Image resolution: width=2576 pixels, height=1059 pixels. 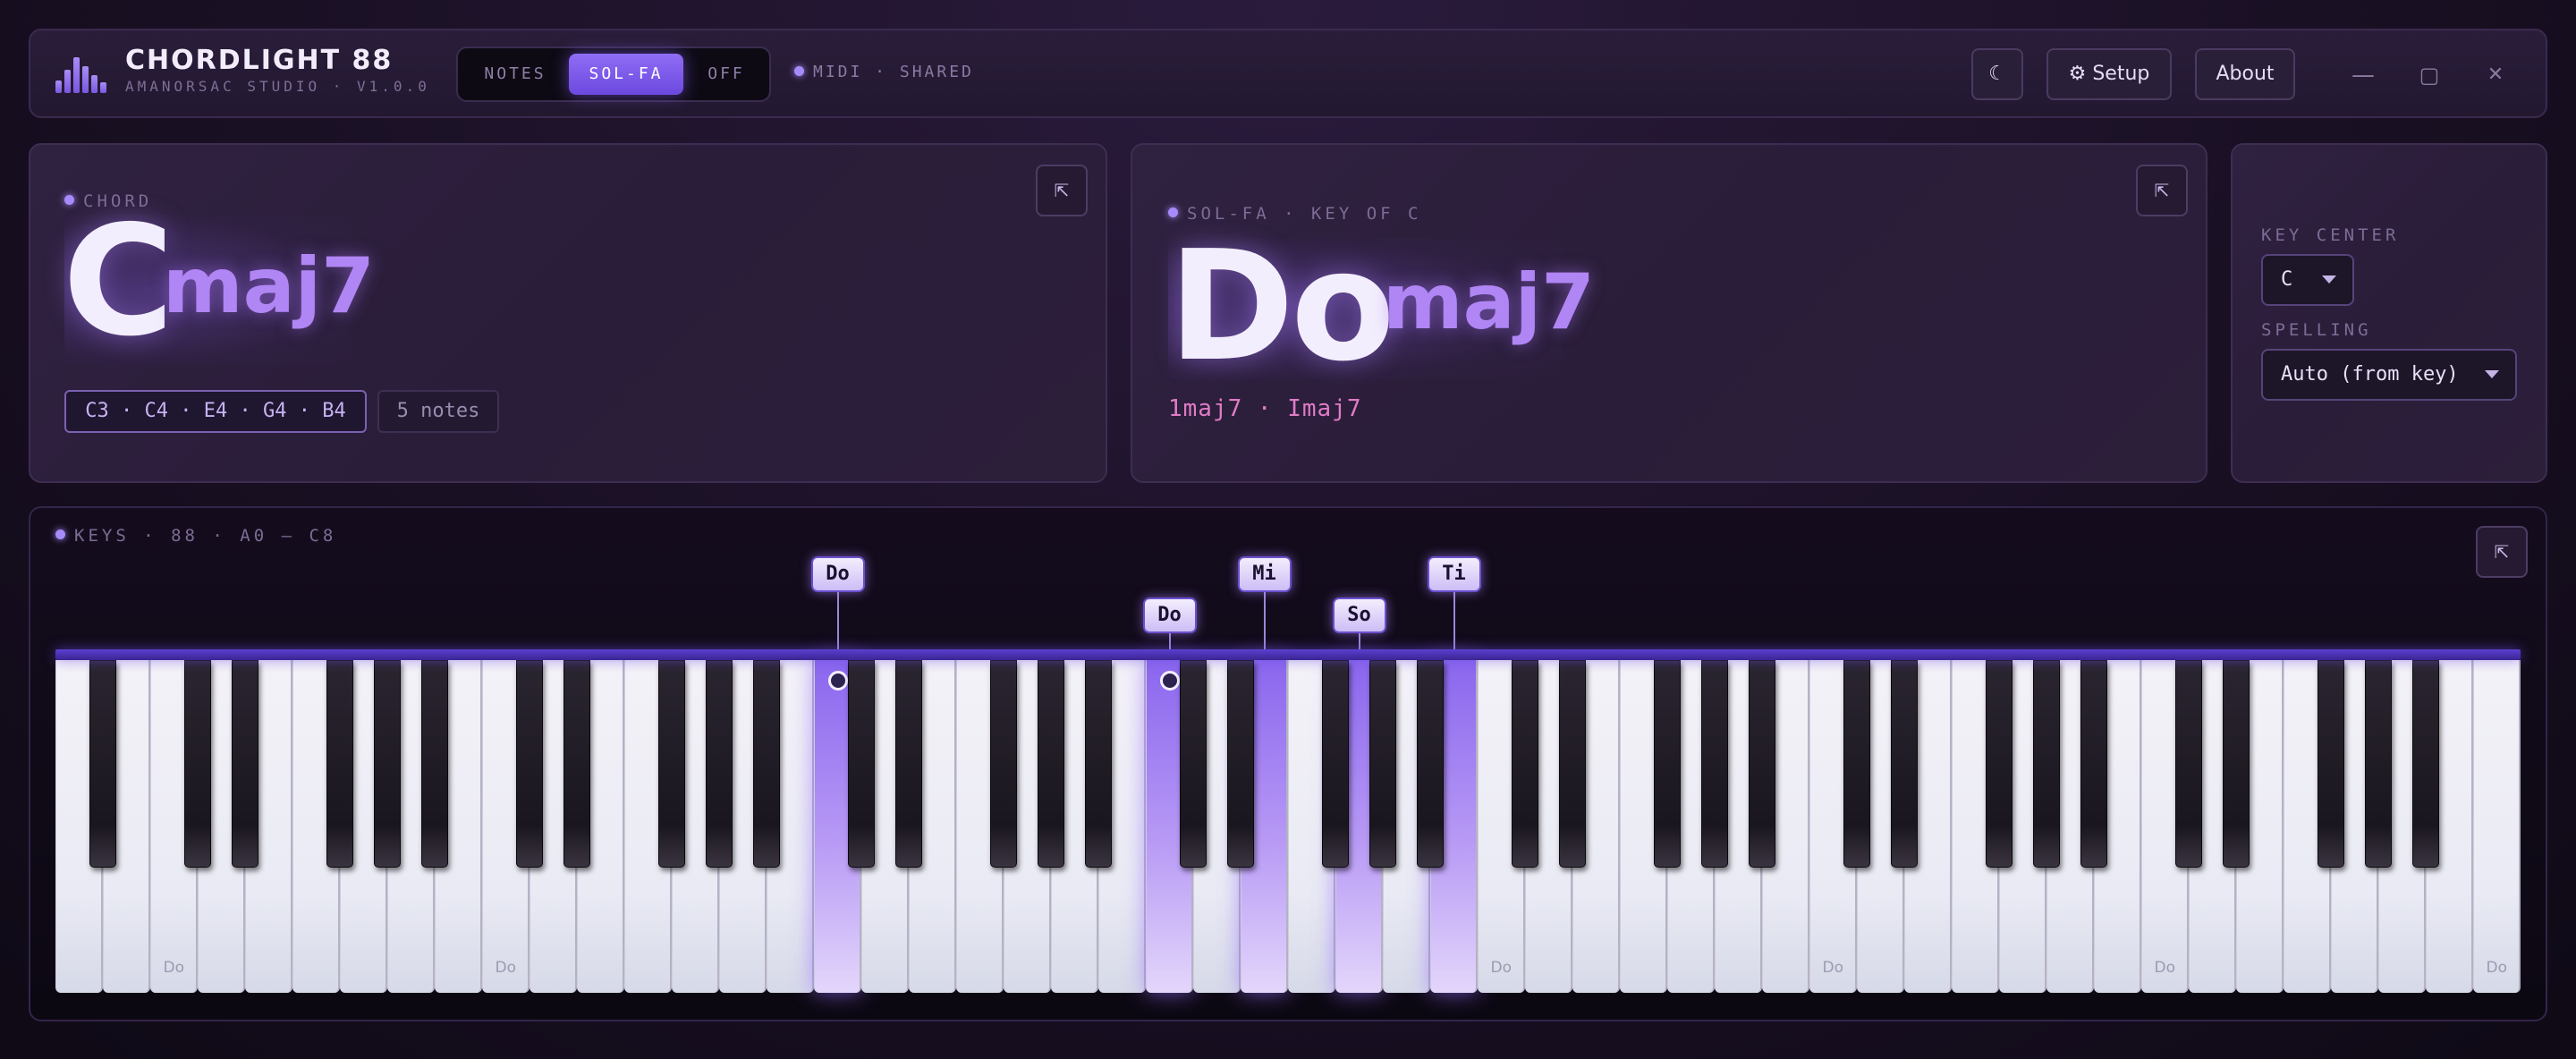 What do you see at coordinates (2287, 279) in the screenshot?
I see `key-center-value: C` at bounding box center [2287, 279].